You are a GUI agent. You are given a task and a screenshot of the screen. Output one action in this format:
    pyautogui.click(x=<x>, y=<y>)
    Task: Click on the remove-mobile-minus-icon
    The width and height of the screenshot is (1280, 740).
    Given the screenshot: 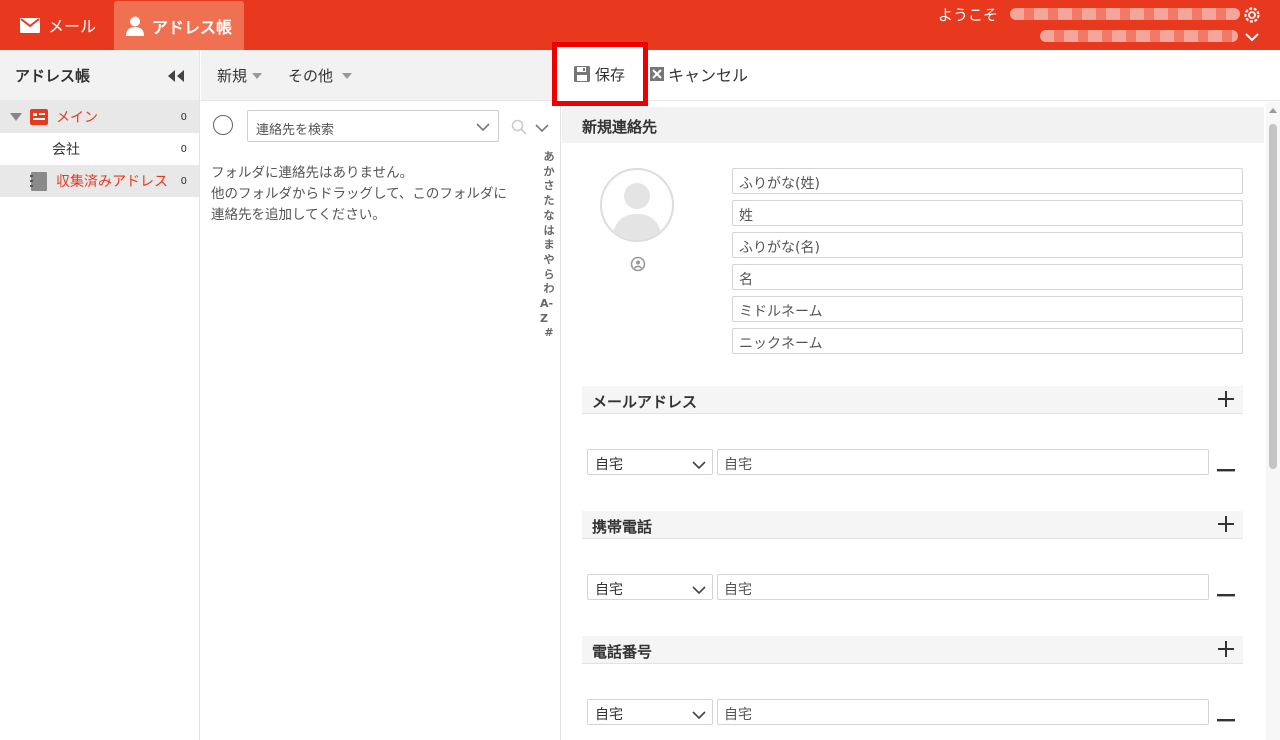 What is the action you would take?
    pyautogui.click(x=1226, y=593)
    